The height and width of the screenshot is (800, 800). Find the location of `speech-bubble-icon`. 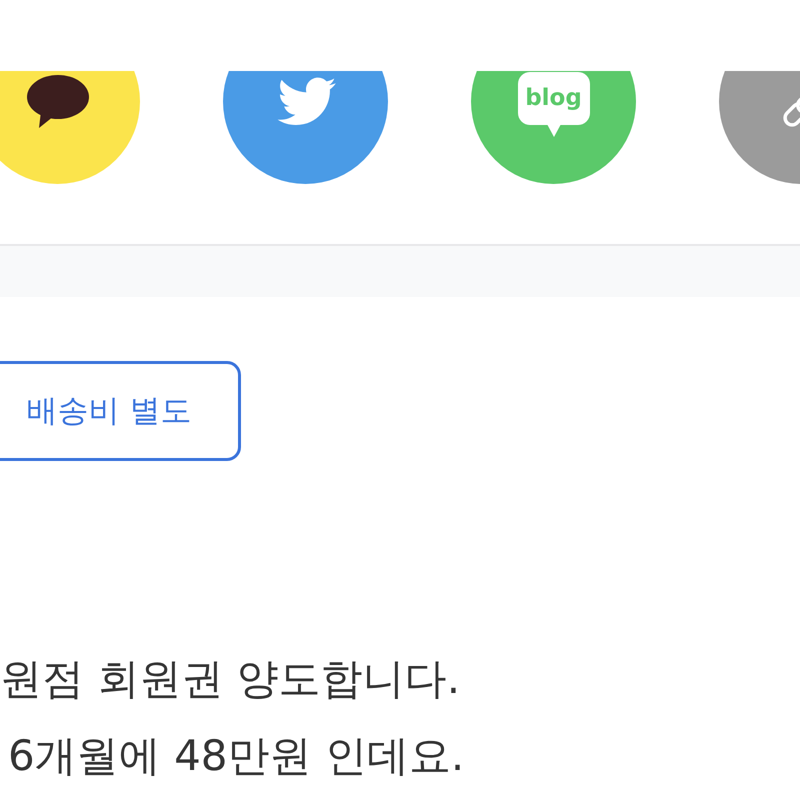

speech-bubble-icon is located at coordinates (57, 101).